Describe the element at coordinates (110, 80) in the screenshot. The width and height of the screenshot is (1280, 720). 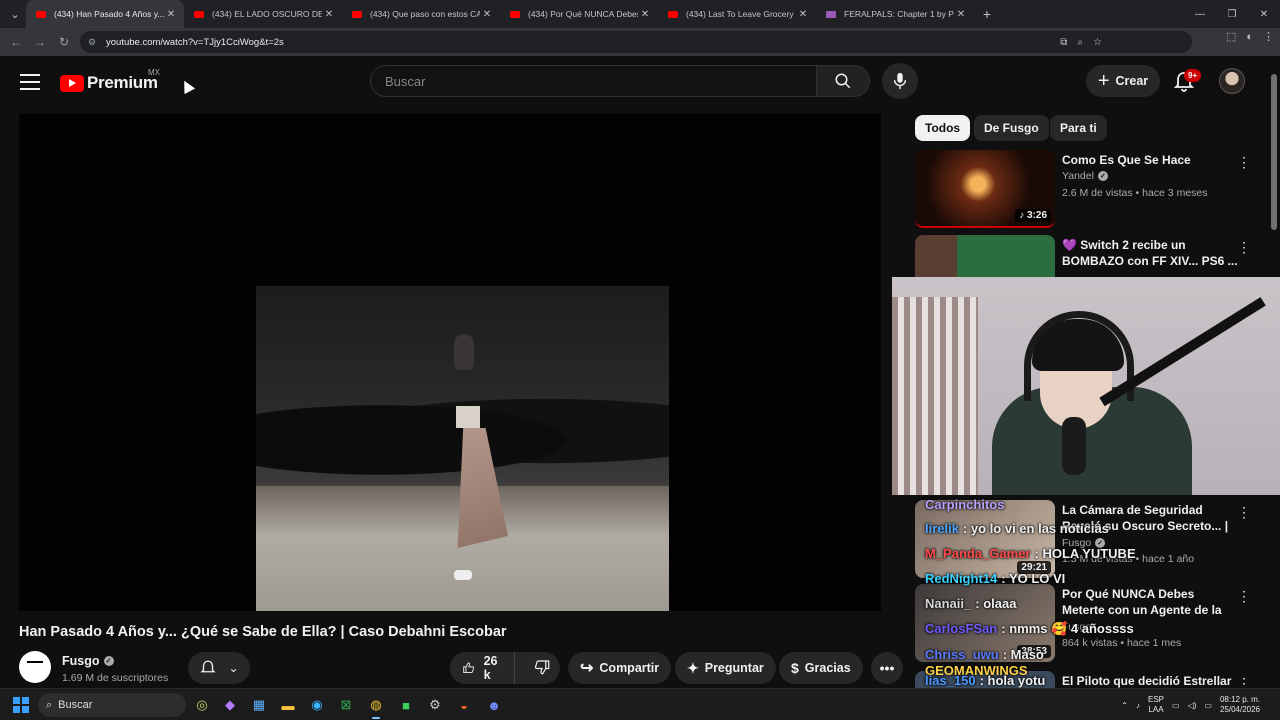
I see `youtube-premium-logo: Premium MX` at that location.